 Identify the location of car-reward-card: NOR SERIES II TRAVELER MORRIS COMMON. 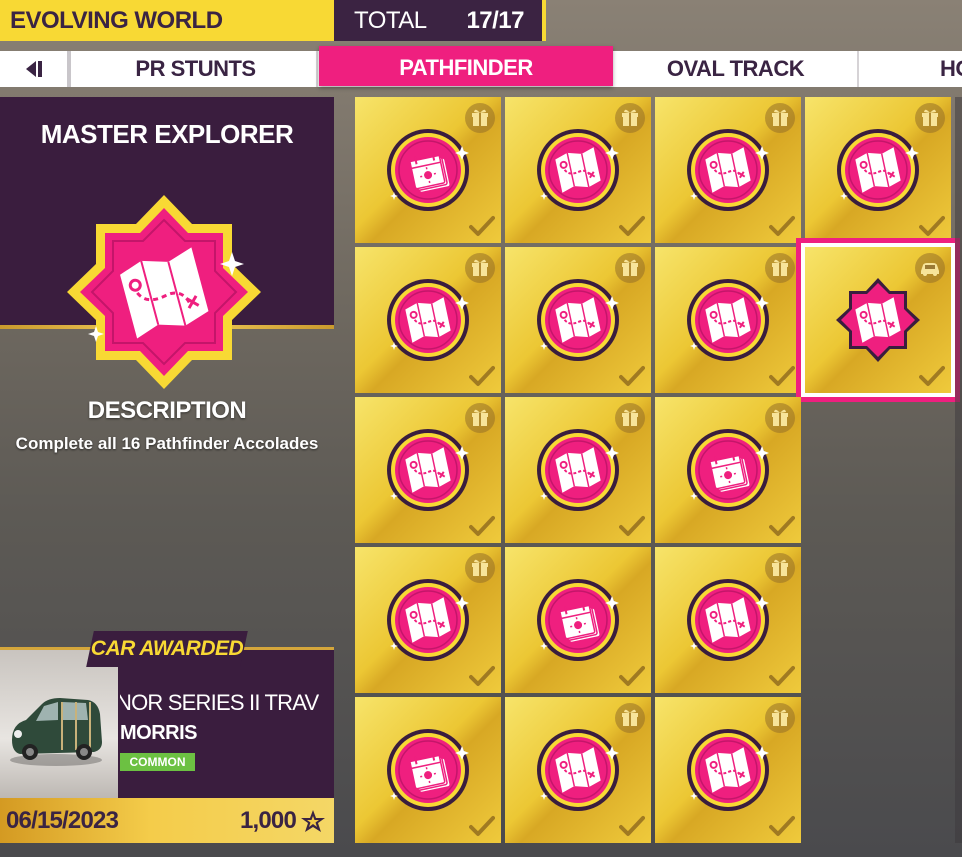
(167, 724).